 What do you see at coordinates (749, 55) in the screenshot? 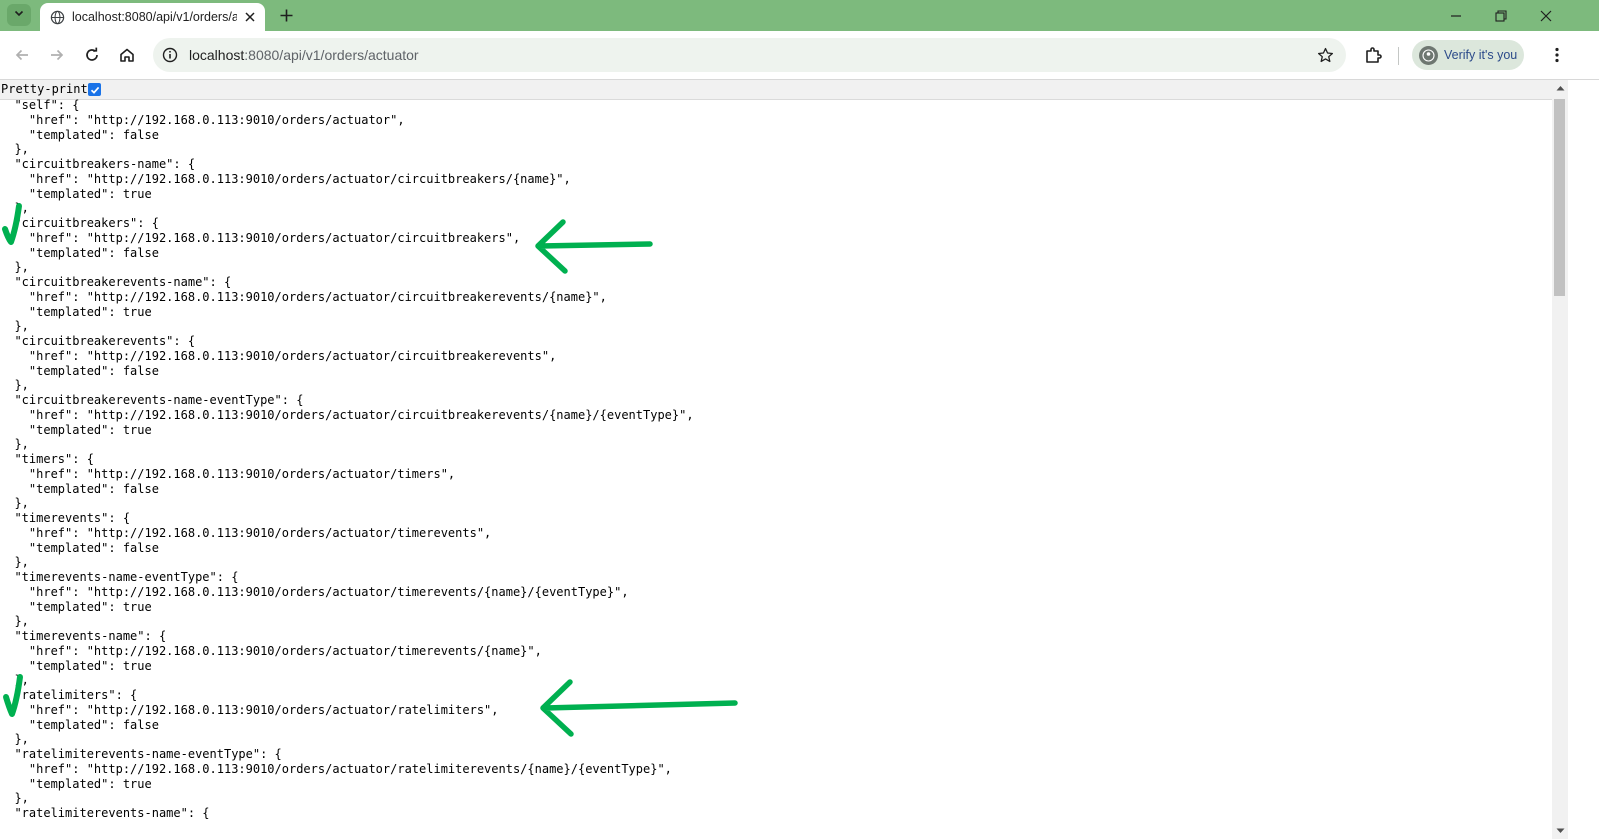
I see `address-bar: localhost:8080/api/v1/orders/actuator` at bounding box center [749, 55].